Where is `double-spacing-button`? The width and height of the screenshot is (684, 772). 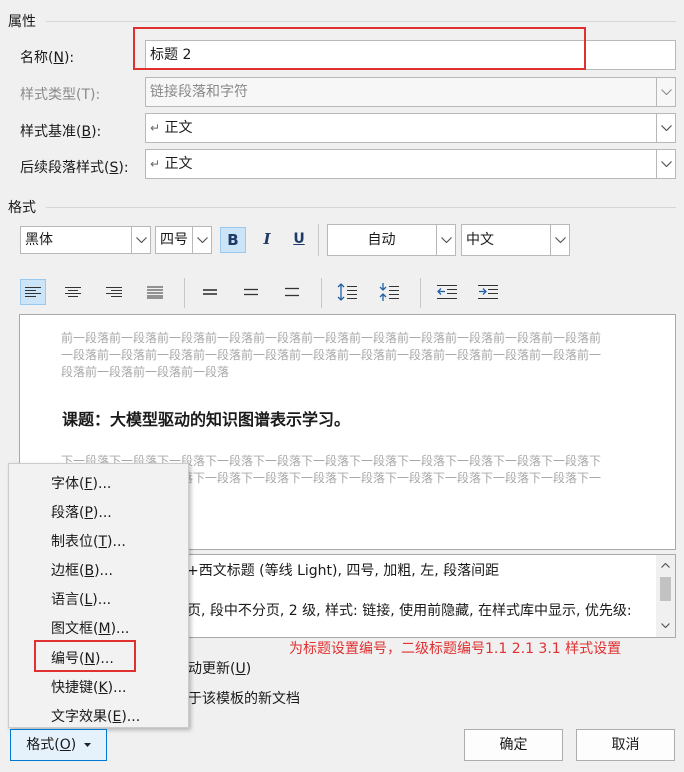 double-spacing-button is located at coordinates (292, 292).